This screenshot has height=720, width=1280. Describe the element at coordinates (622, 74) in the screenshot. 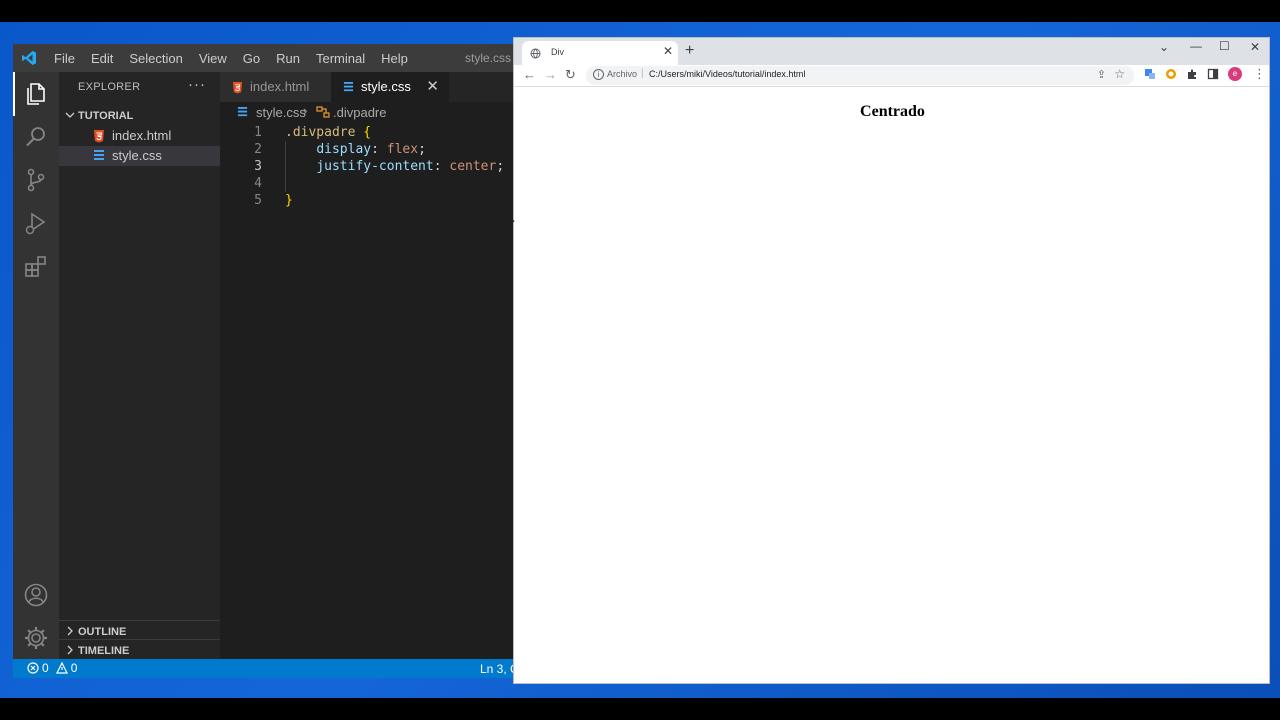

I see `scheme-label: Archivo` at that location.